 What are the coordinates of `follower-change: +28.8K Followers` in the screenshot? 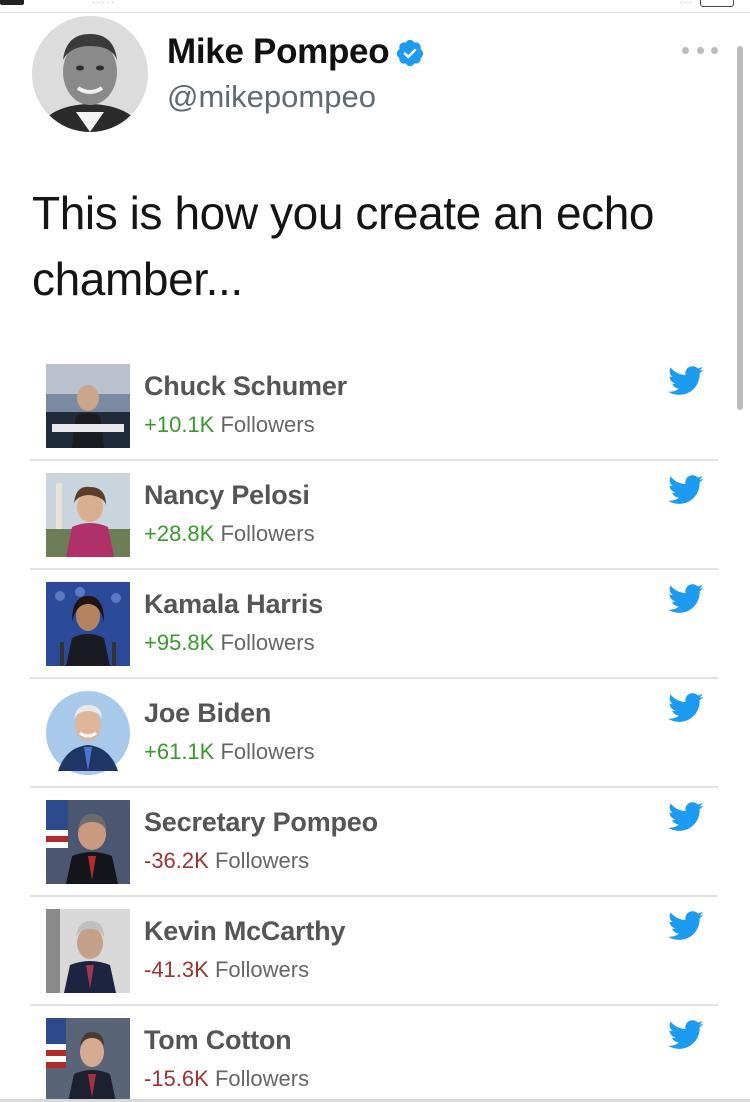 It's located at (229, 534).